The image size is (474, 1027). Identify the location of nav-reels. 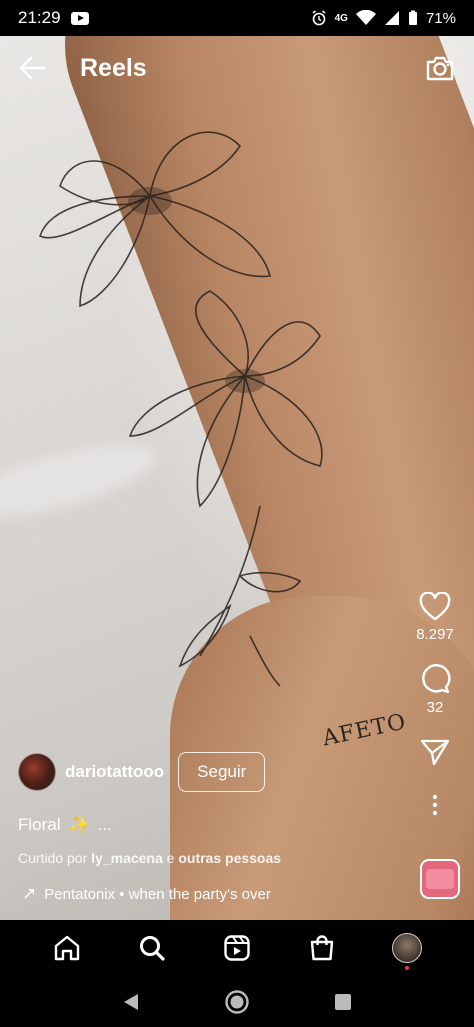
(237, 948).